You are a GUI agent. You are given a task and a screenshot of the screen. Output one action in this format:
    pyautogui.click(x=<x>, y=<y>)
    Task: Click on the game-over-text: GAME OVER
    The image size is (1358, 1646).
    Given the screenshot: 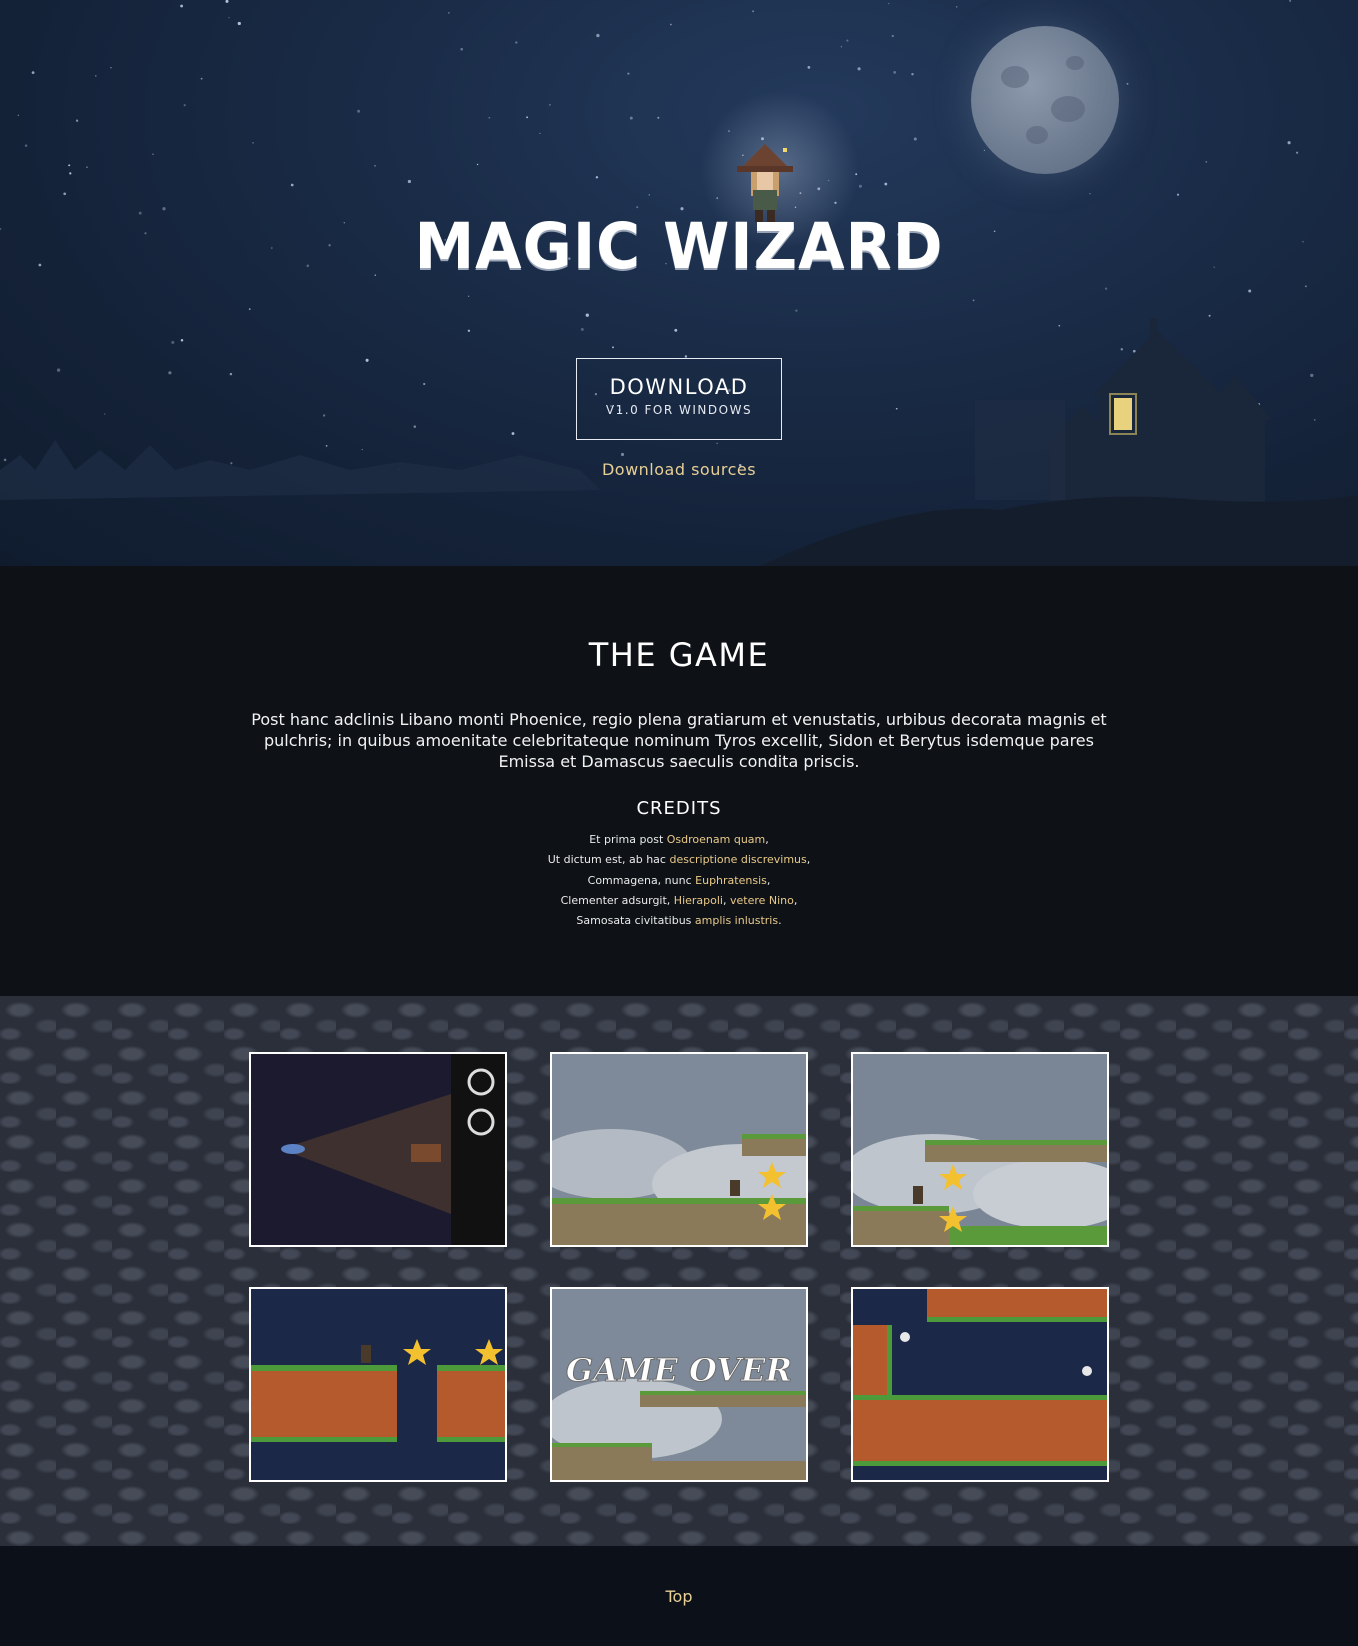 What is the action you would take?
    pyautogui.click(x=679, y=1370)
    